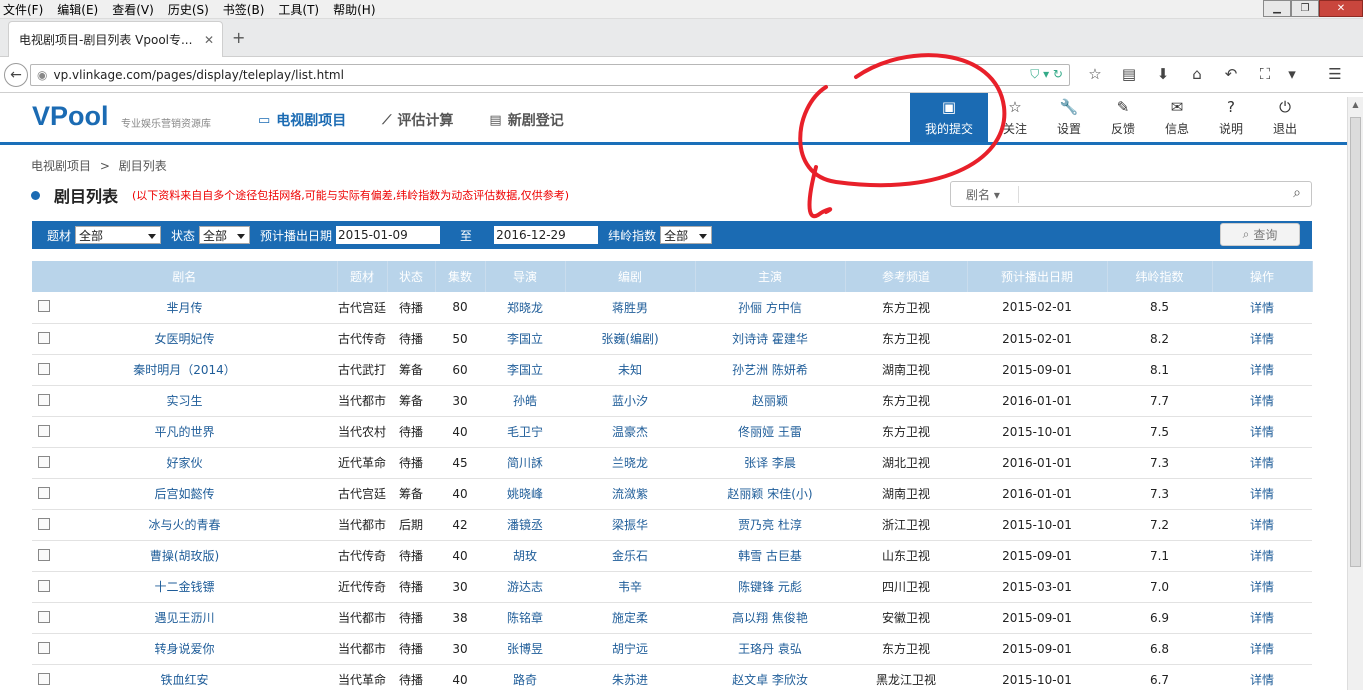 The image size is (1363, 690). Describe the element at coordinates (985, 194) in the screenshot. I see `search-field-select: 剧名 ▾` at that location.